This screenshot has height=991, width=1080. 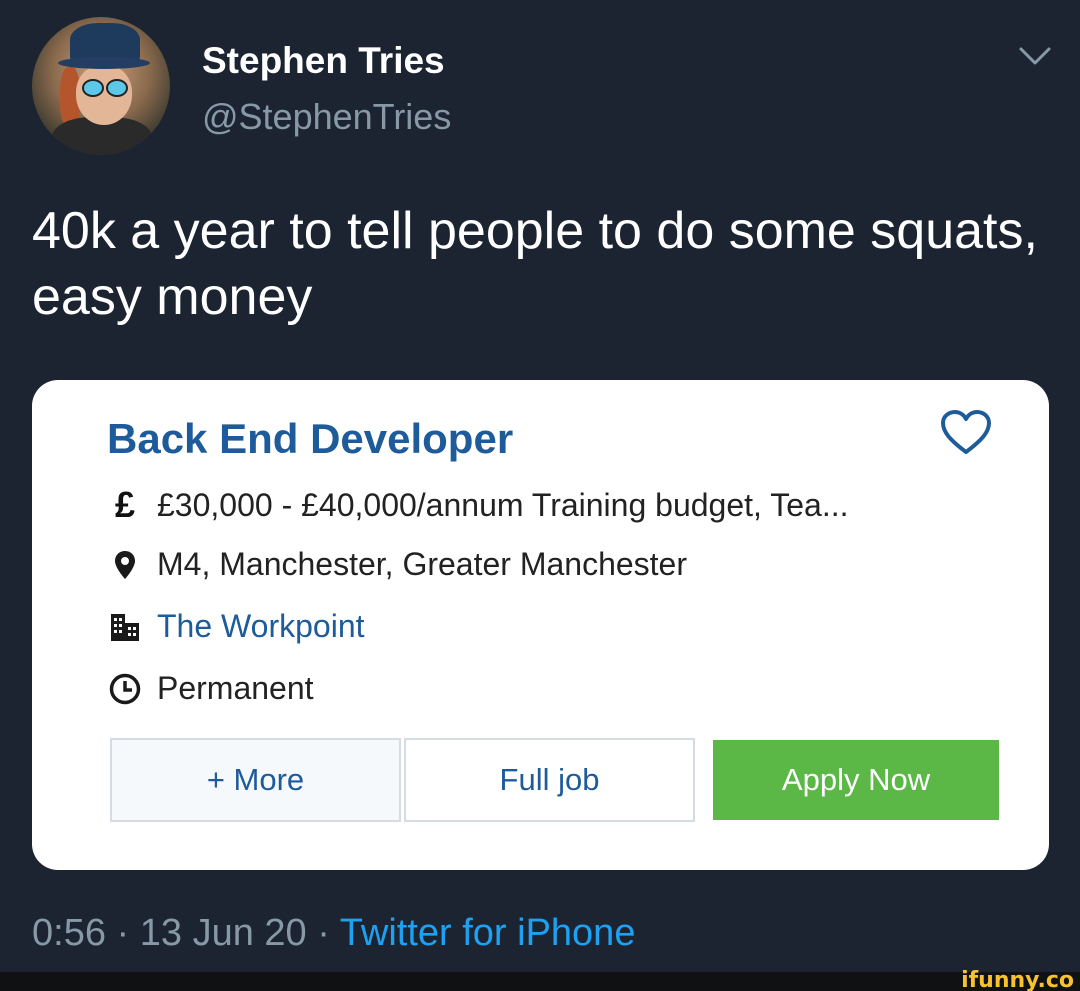 I want to click on tweet-time: 0:56, so click(x=69, y=933).